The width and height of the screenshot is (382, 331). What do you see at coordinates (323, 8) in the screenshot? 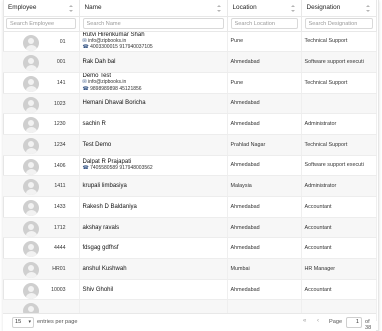
I see `column-header-label: Designation` at bounding box center [323, 8].